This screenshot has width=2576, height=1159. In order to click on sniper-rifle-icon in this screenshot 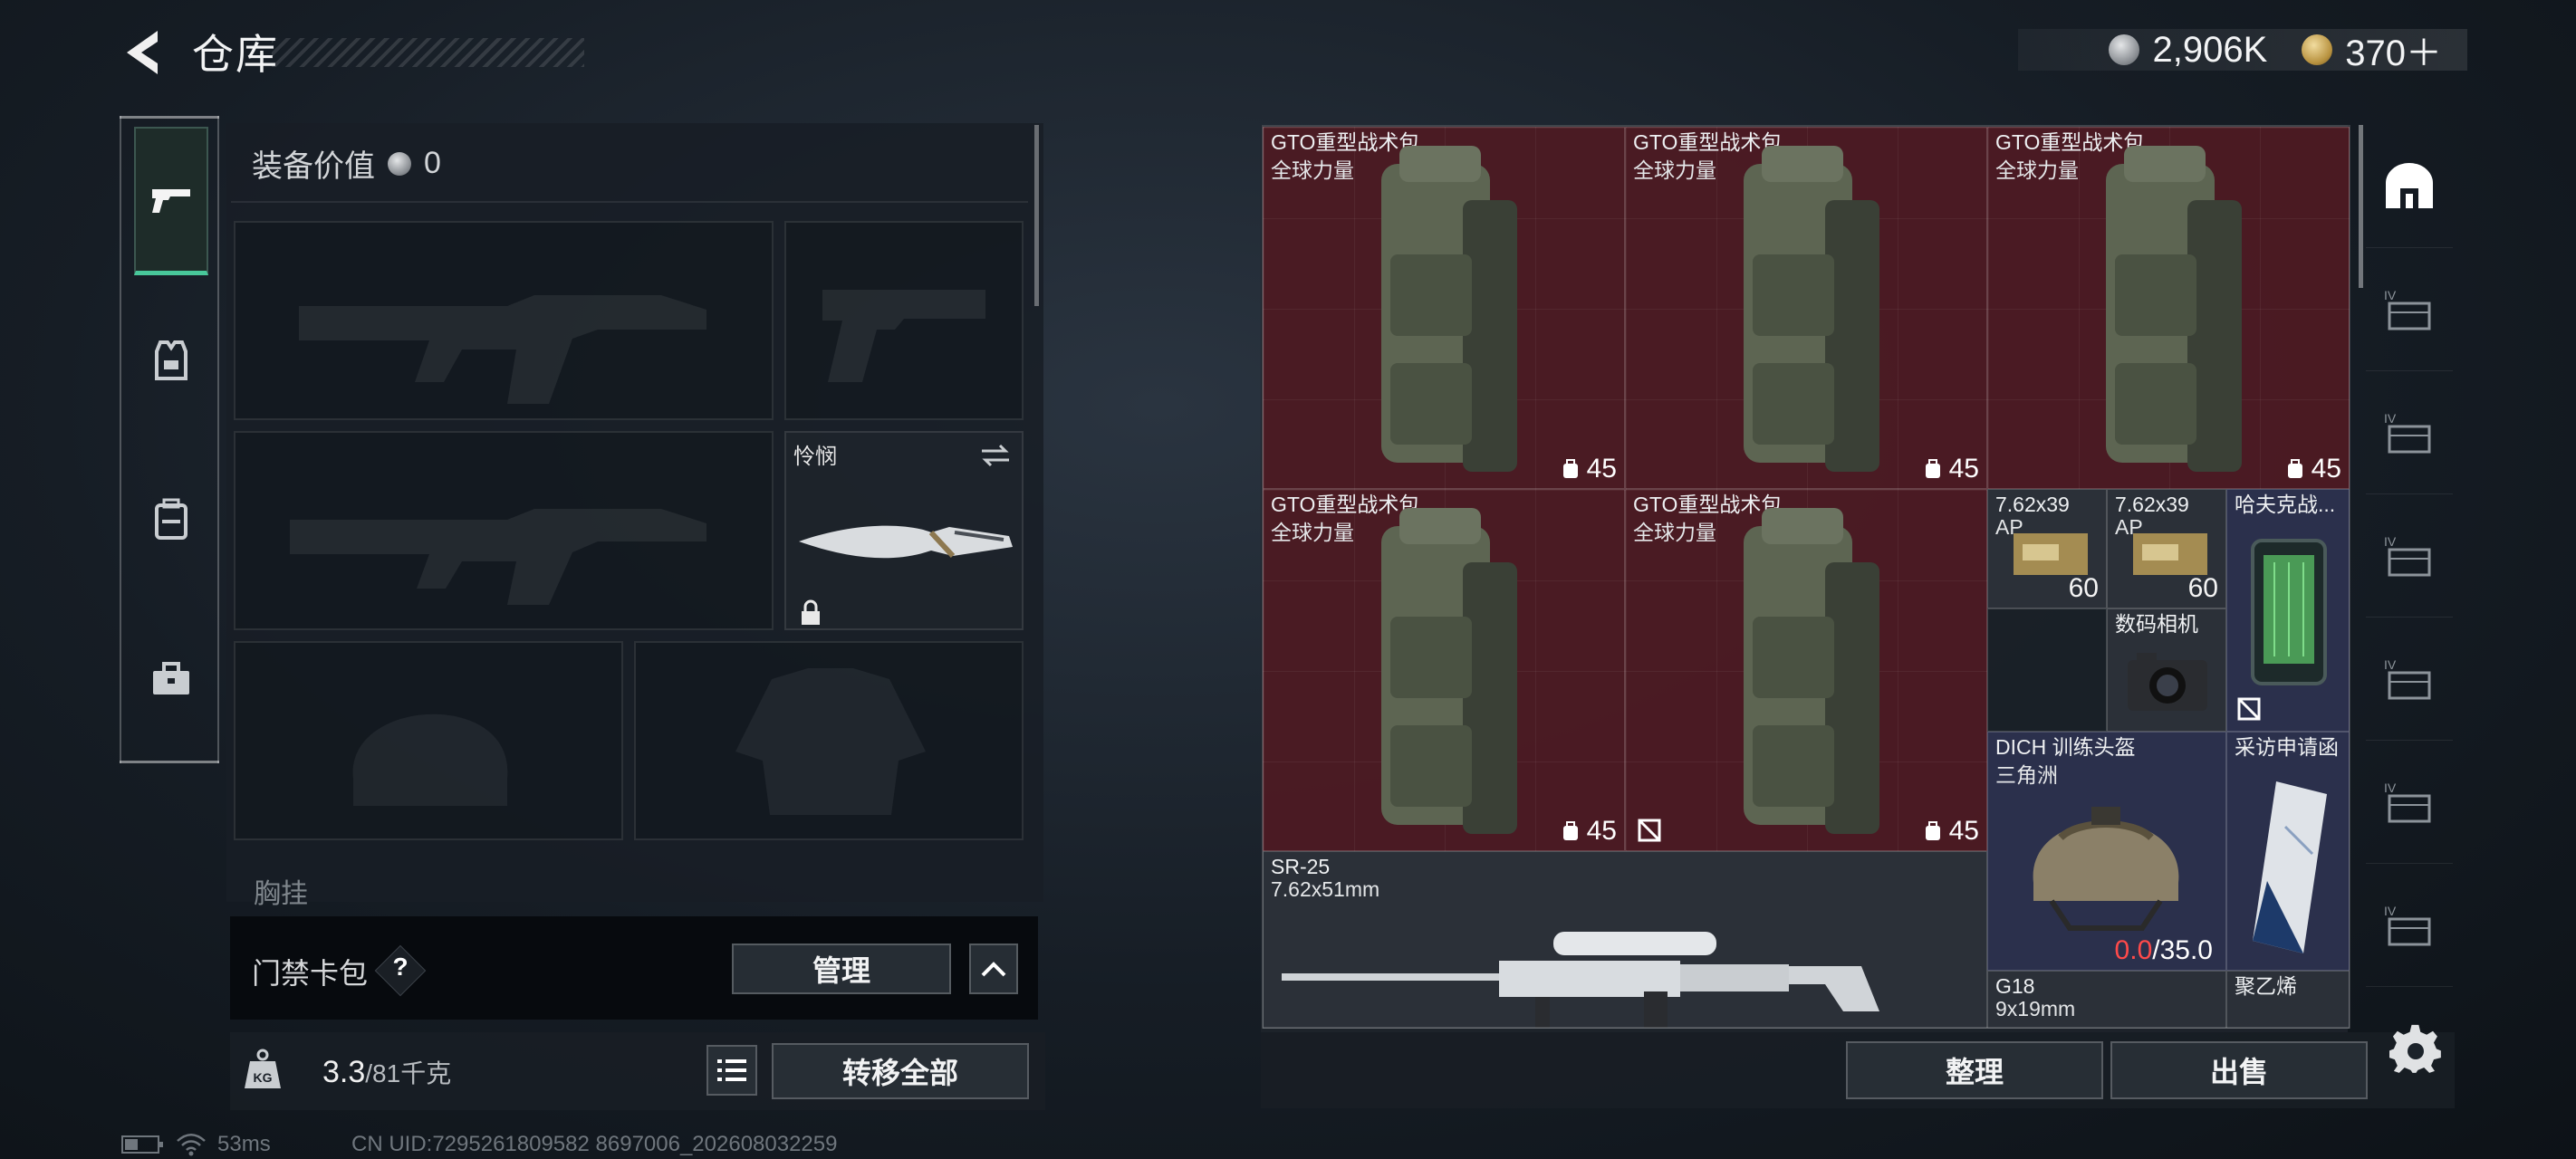, I will do `click(1580, 980)`.